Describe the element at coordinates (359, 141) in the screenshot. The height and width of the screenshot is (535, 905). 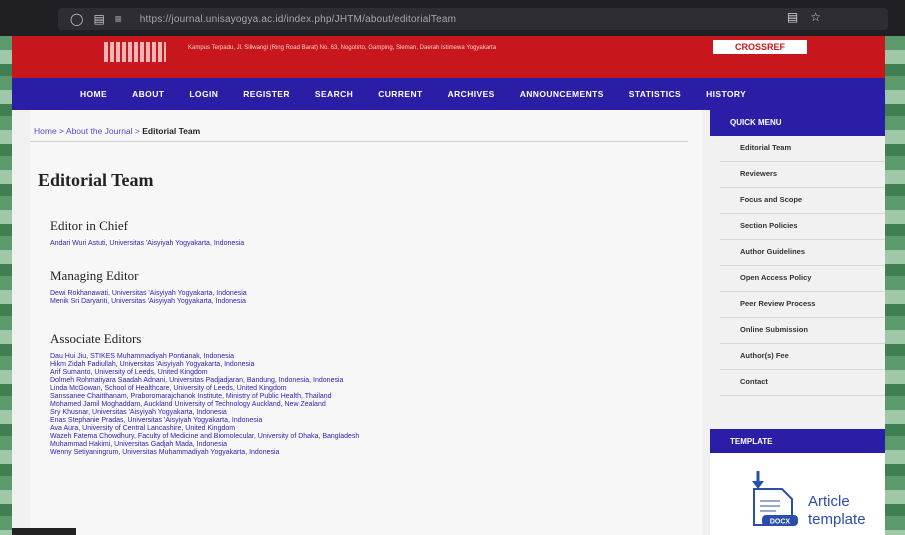
I see `divider` at that location.